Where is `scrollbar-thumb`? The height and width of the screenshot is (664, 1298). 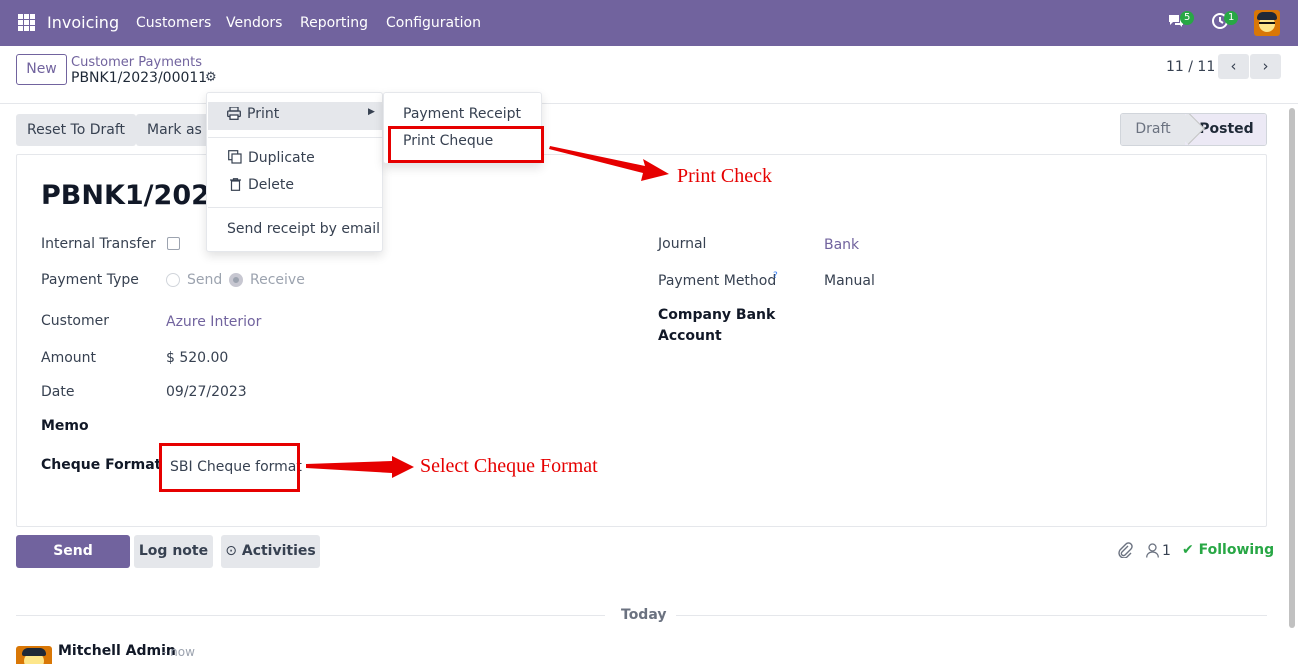
scrollbar-thumb is located at coordinates (1292, 368).